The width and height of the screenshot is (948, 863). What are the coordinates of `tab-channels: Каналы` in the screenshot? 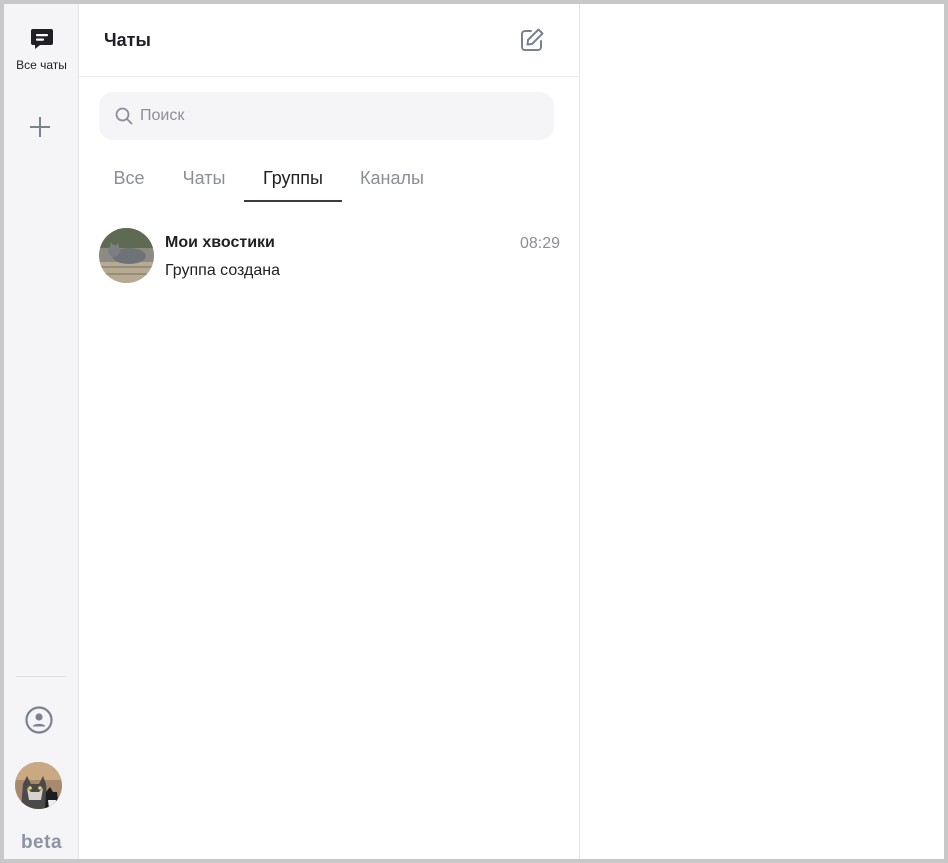 It's located at (392, 181).